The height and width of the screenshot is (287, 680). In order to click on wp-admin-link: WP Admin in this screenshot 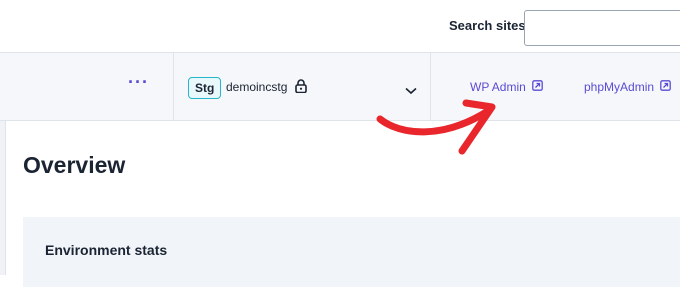, I will do `click(506, 87)`.